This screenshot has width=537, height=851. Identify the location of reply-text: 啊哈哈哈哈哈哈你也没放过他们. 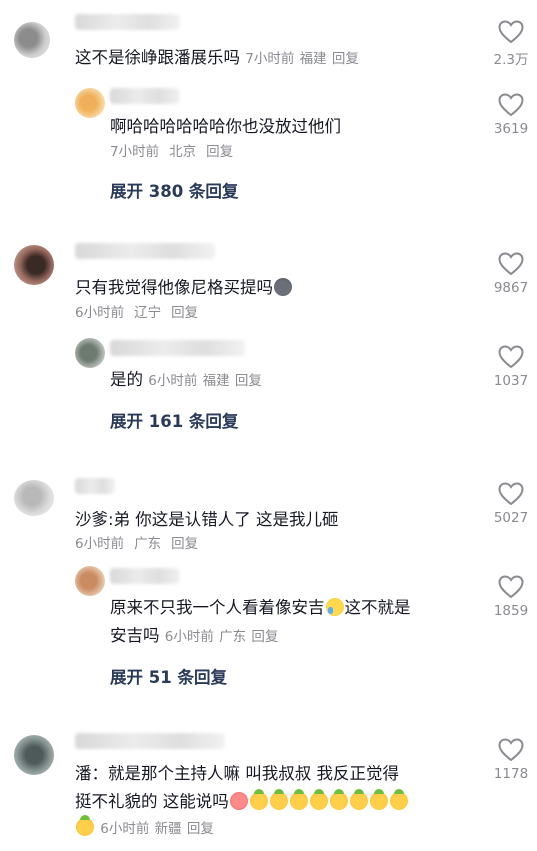
(225, 126).